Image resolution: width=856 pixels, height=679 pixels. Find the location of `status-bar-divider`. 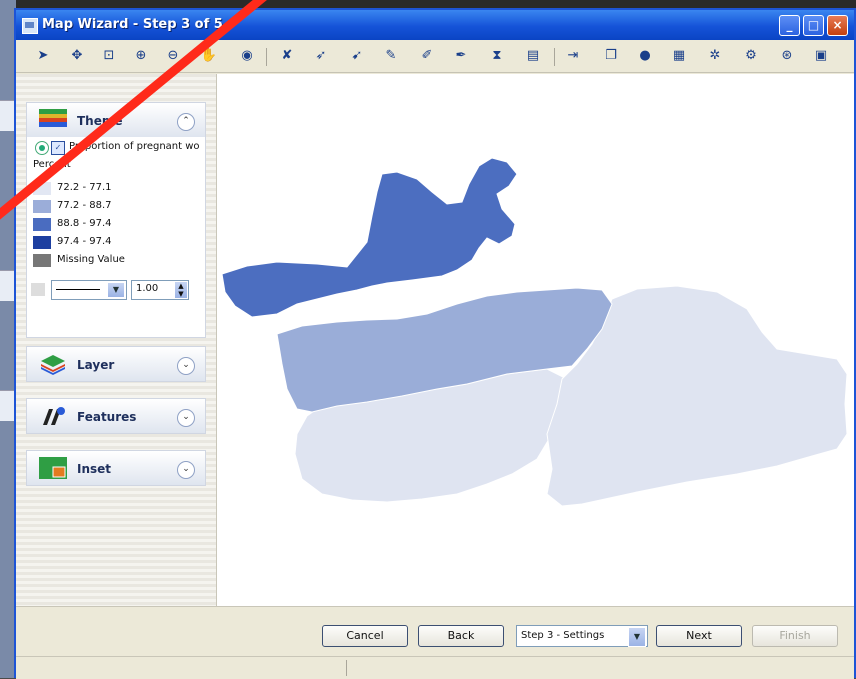

status-bar-divider is located at coordinates (346, 668).